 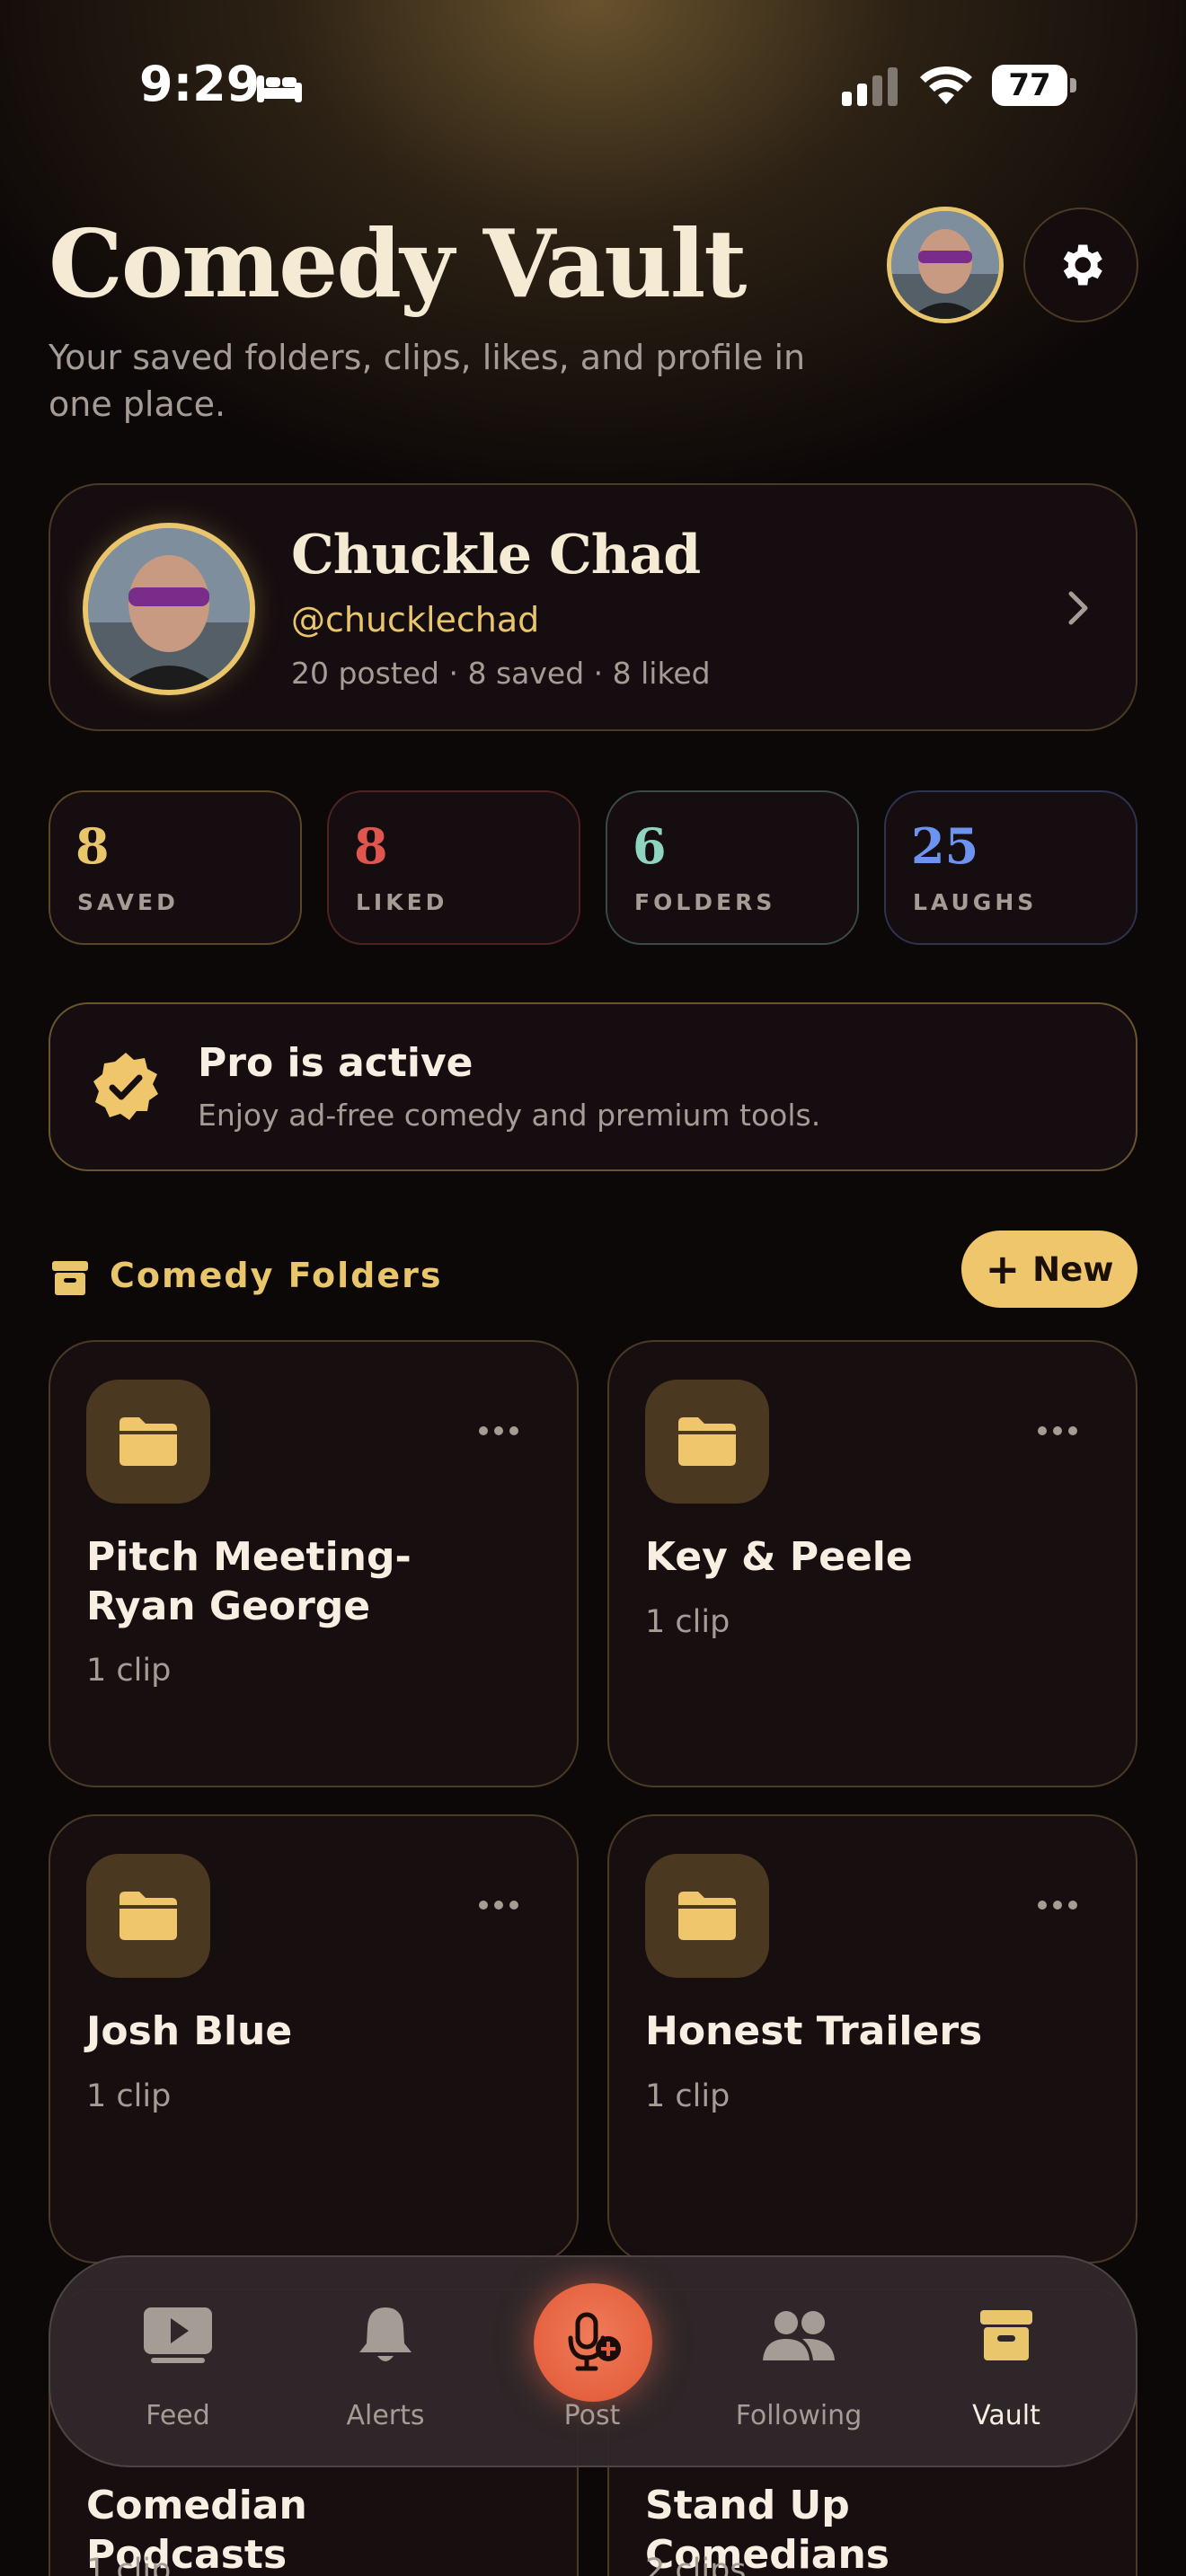 What do you see at coordinates (946, 86) in the screenshot?
I see `wifi-icon` at bounding box center [946, 86].